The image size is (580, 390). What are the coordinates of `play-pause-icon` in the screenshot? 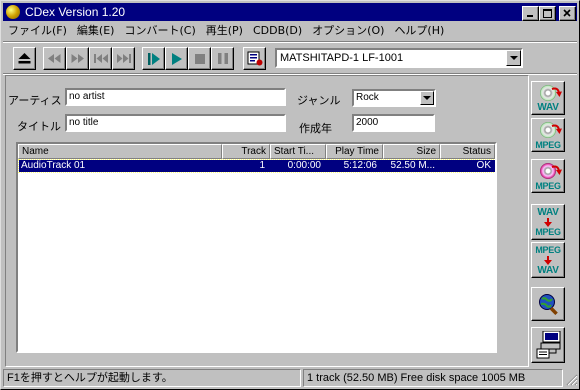 It's located at (153, 58).